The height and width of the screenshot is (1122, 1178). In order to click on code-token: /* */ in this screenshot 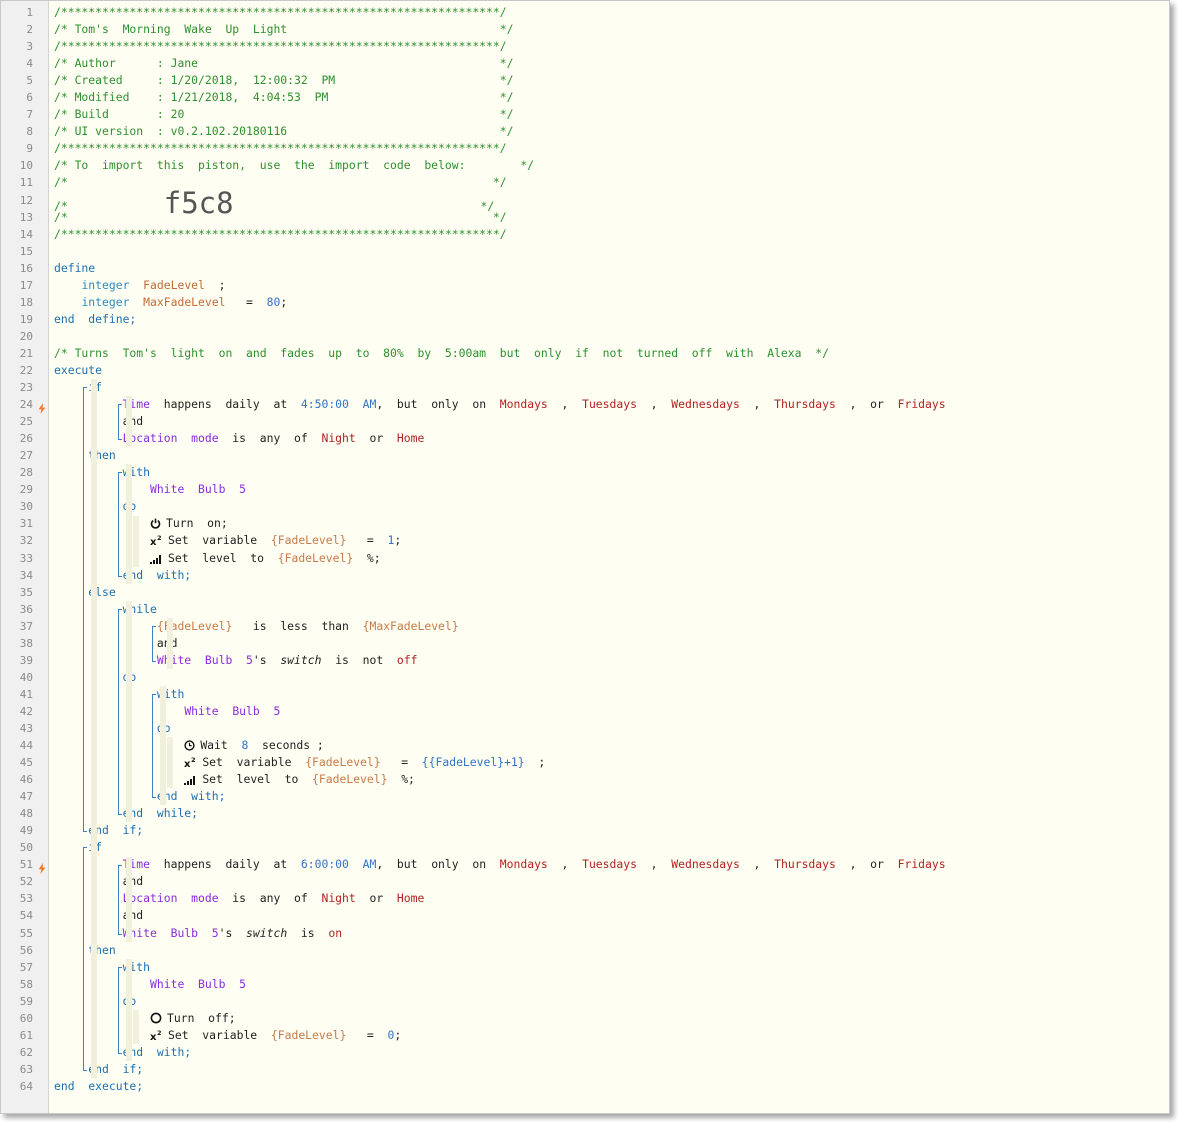, I will do `click(280, 182)`.